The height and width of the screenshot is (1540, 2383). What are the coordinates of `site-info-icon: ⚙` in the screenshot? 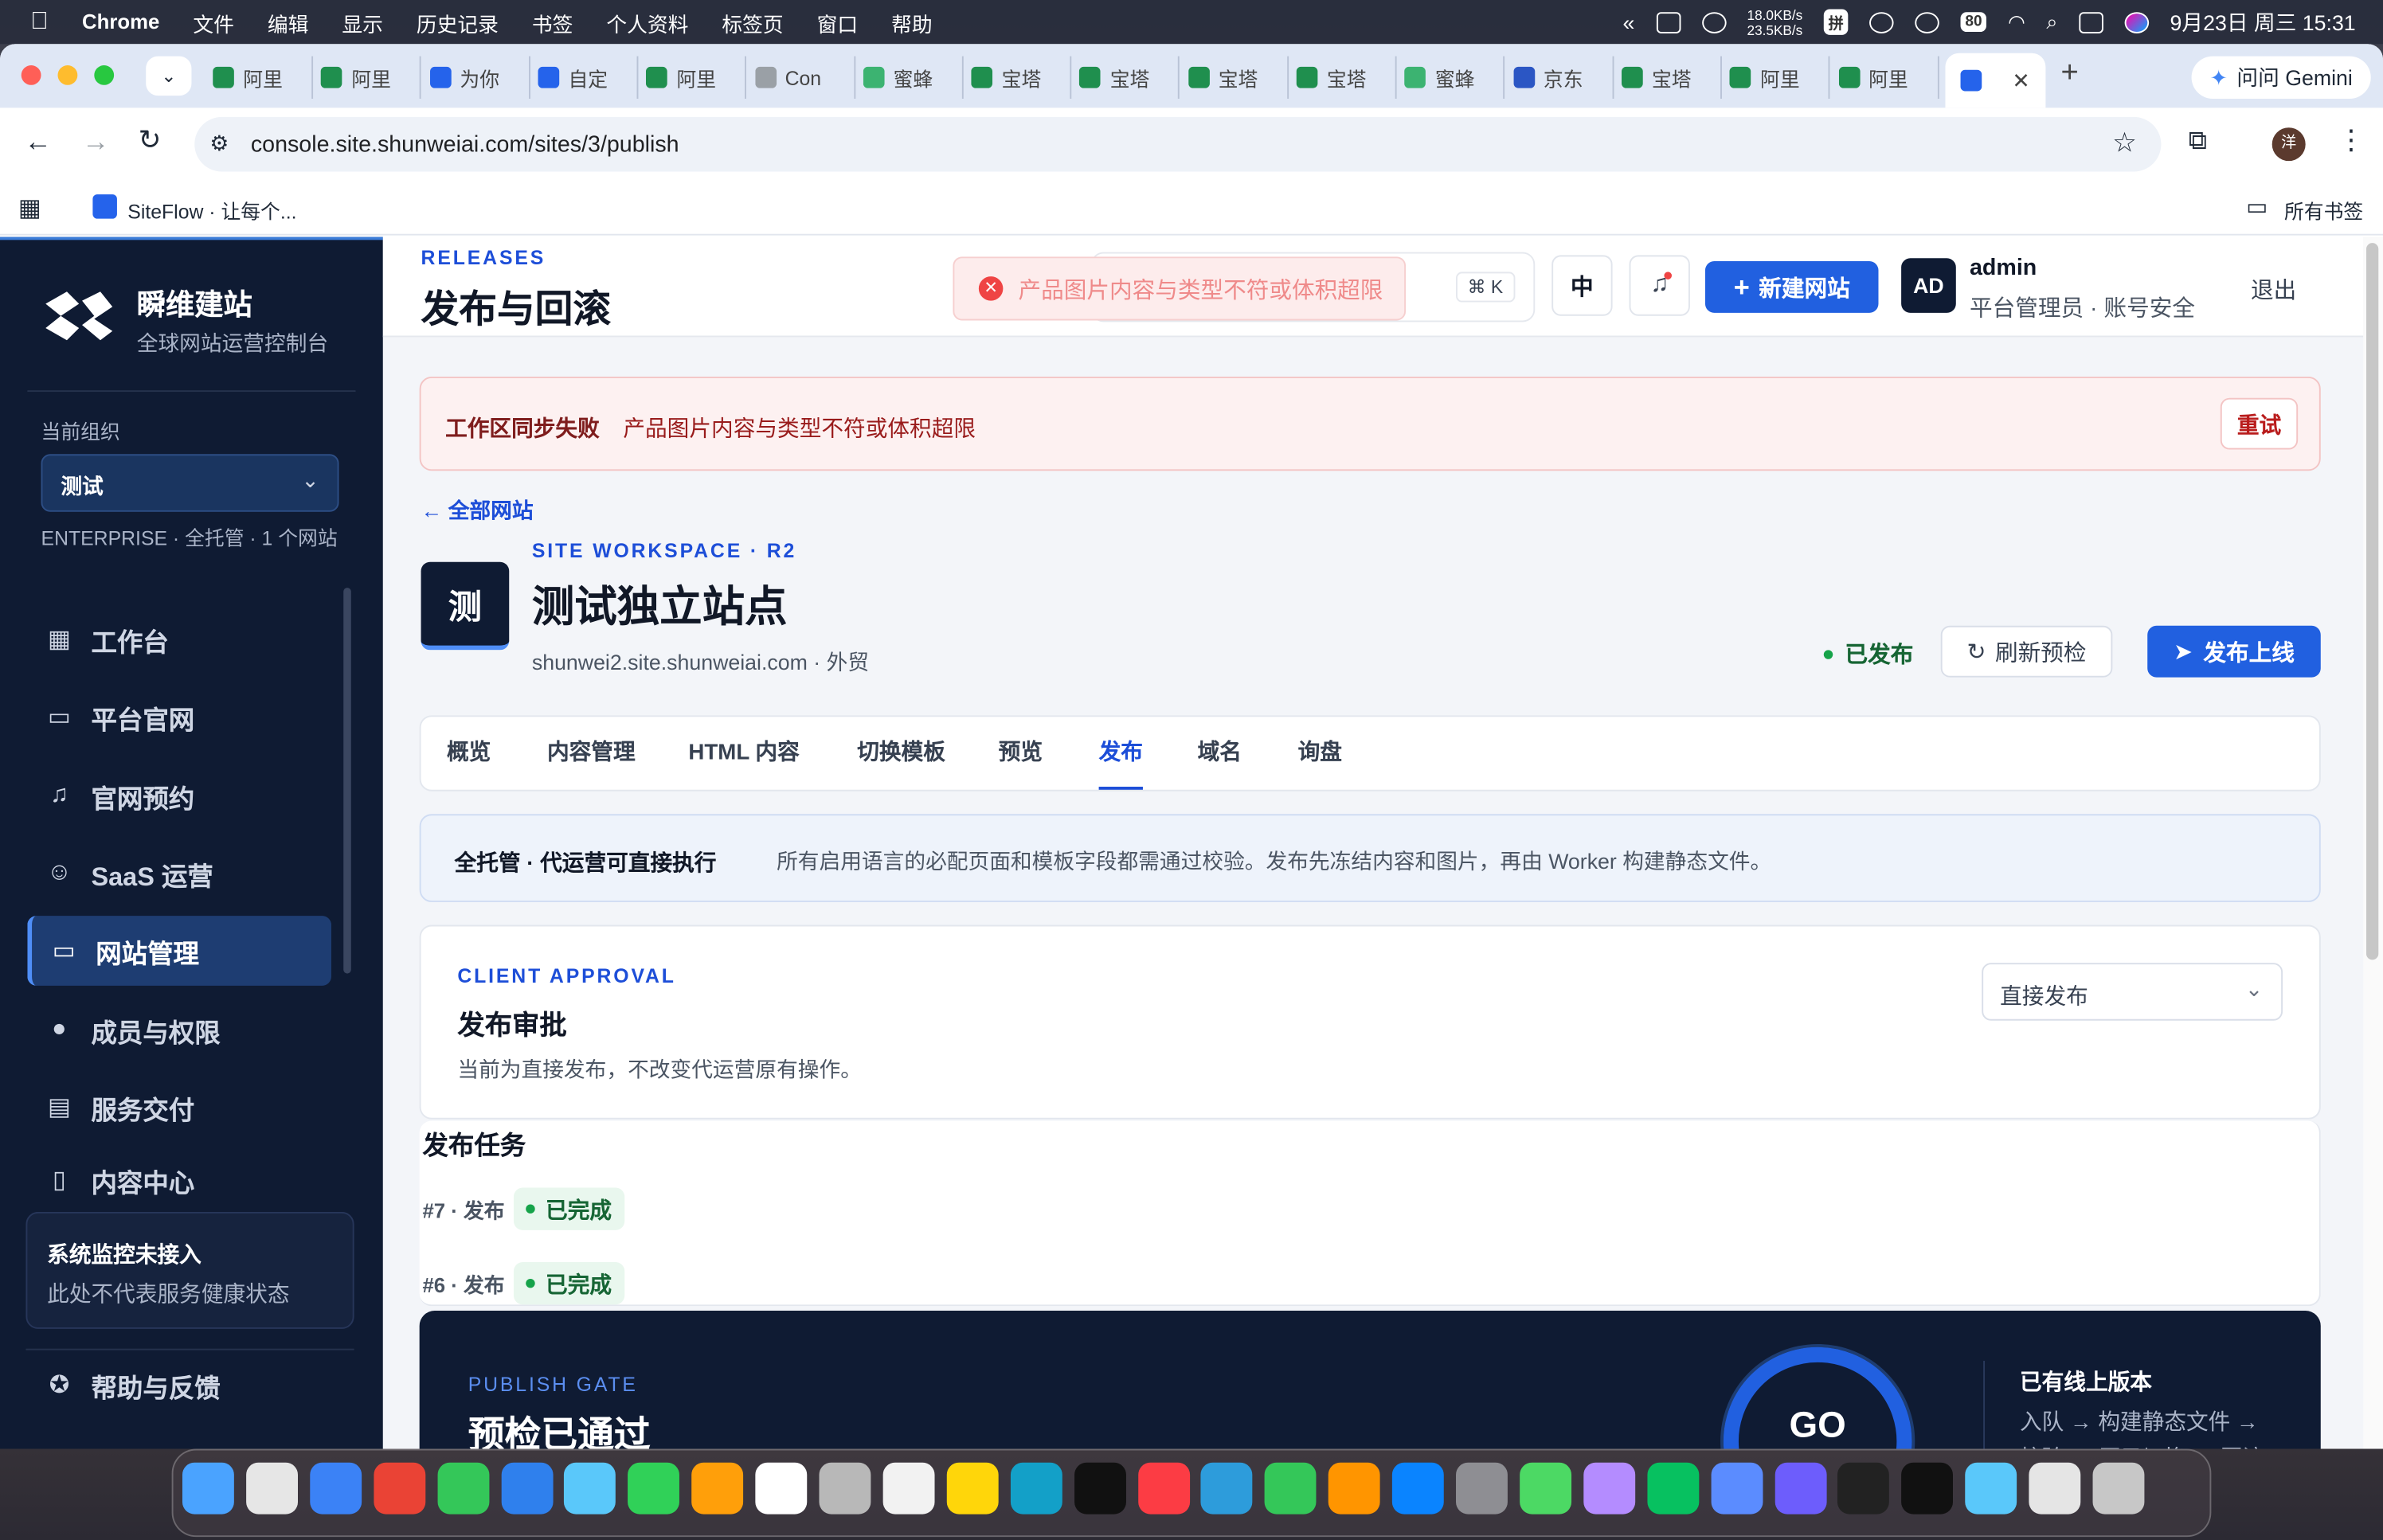 It's located at (219, 143).